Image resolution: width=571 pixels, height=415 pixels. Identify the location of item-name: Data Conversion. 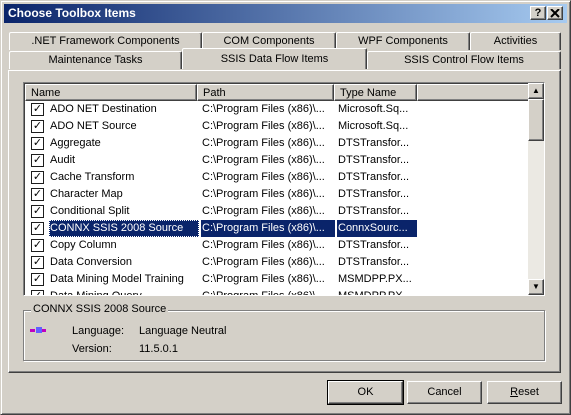
(91, 262).